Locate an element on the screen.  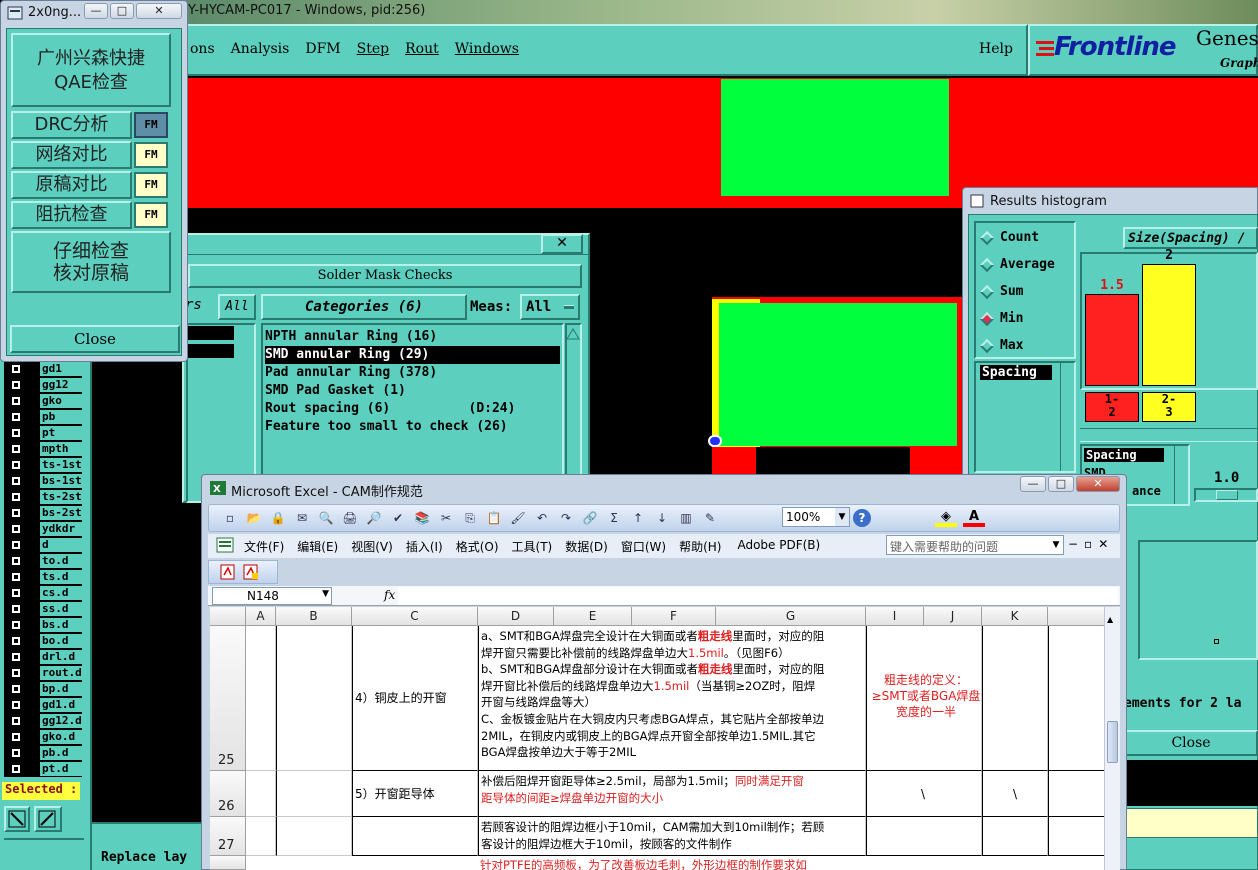
categories-button: Categories (6) is located at coordinates (364, 307).